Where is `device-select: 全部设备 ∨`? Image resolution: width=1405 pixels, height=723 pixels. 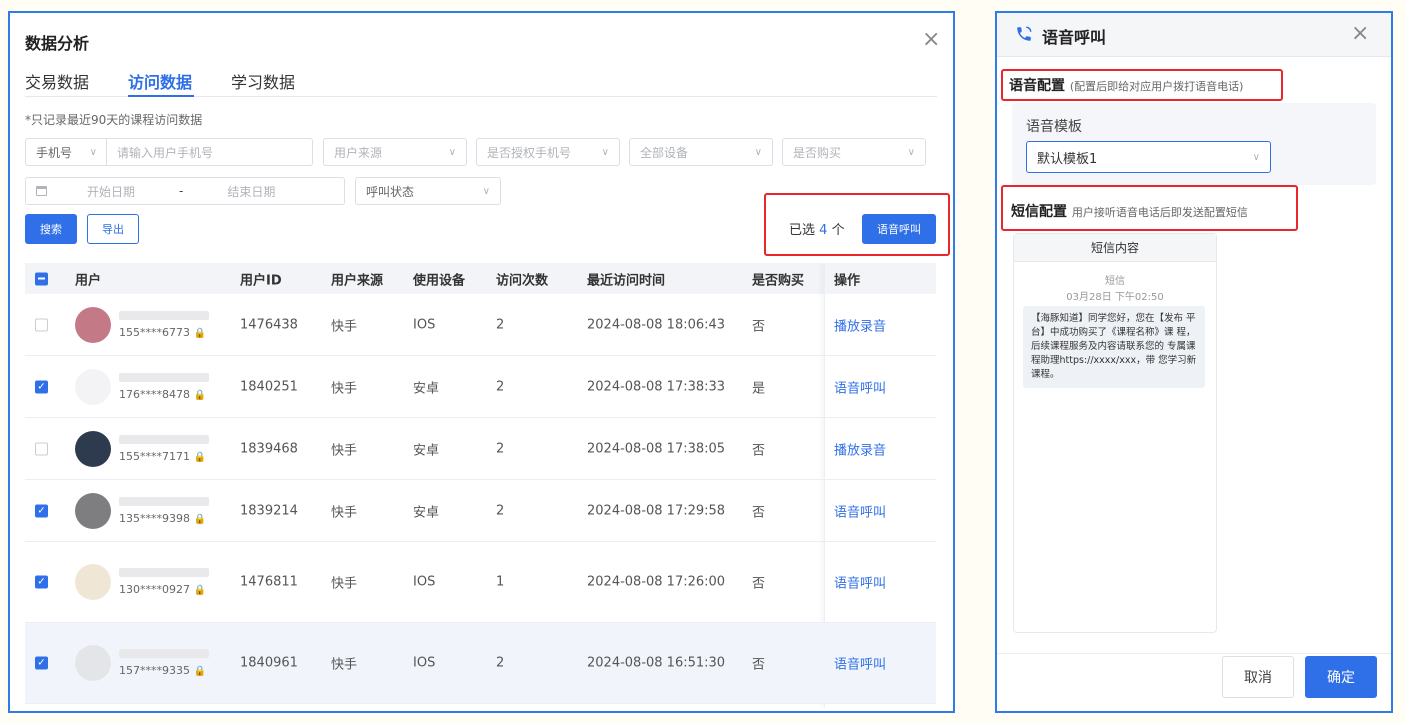
device-select: 全部设备 ∨ is located at coordinates (701, 152).